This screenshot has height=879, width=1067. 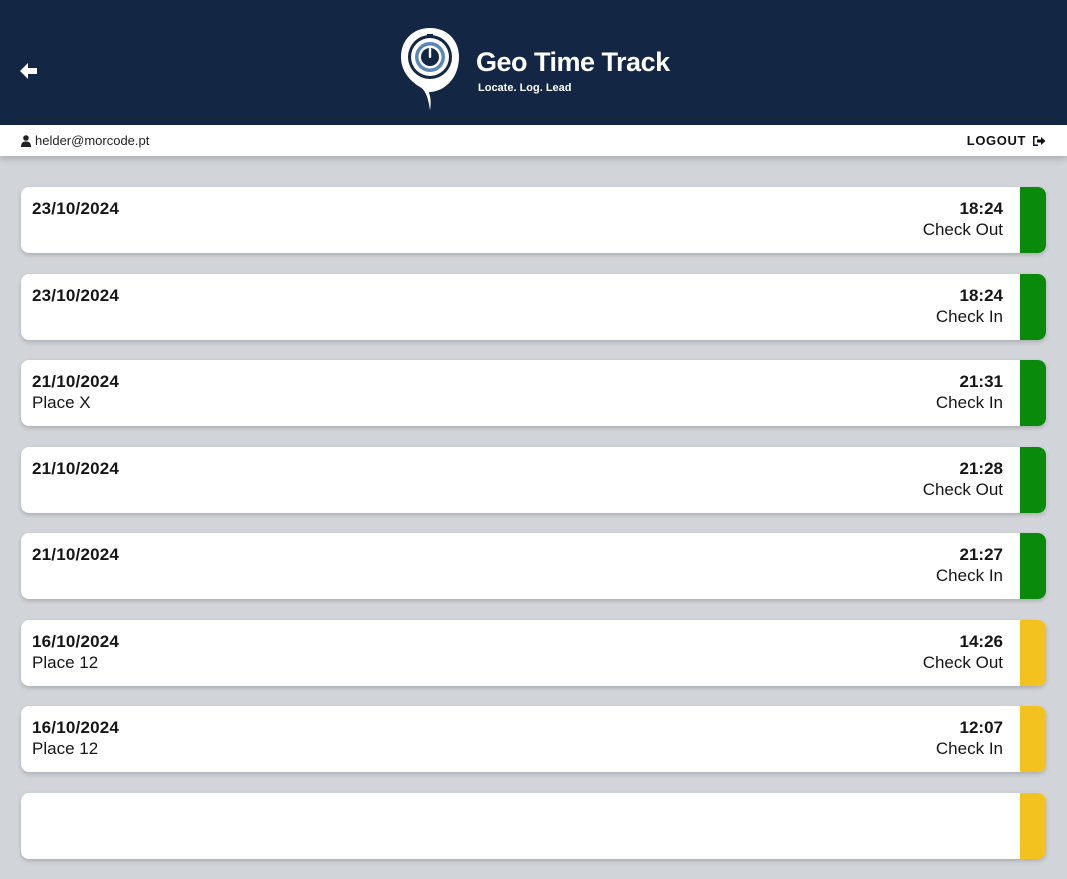 I want to click on time-entry-card: 16/10/2024 Place 12 12:07 Check In, so click(x=533, y=739).